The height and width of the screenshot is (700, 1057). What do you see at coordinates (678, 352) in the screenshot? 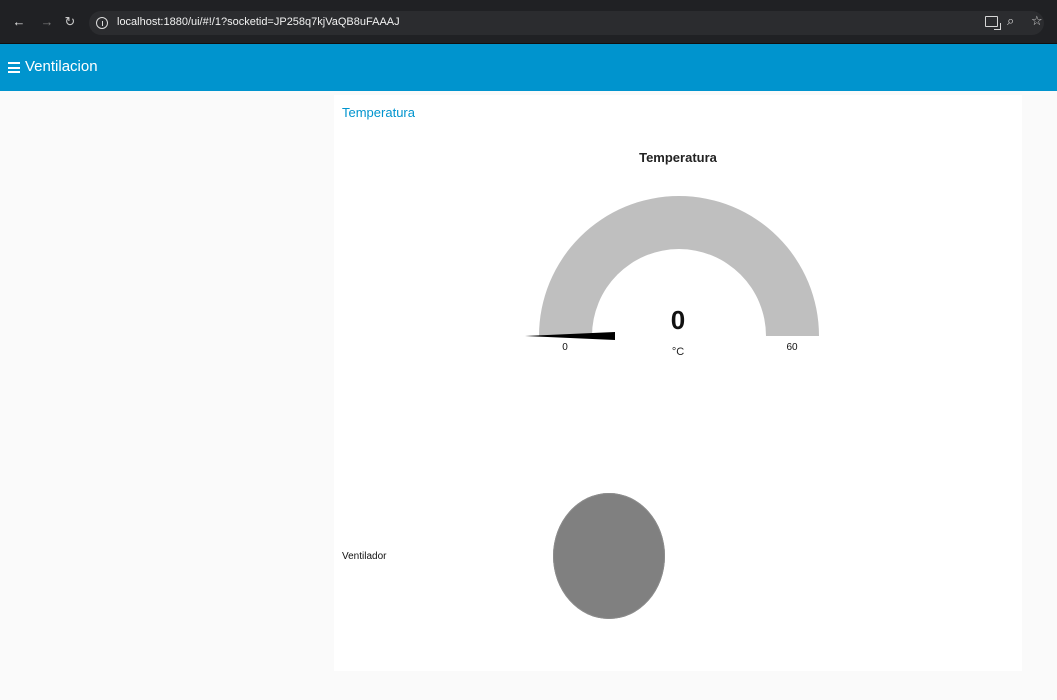
I see `gauge-unit: °C` at bounding box center [678, 352].